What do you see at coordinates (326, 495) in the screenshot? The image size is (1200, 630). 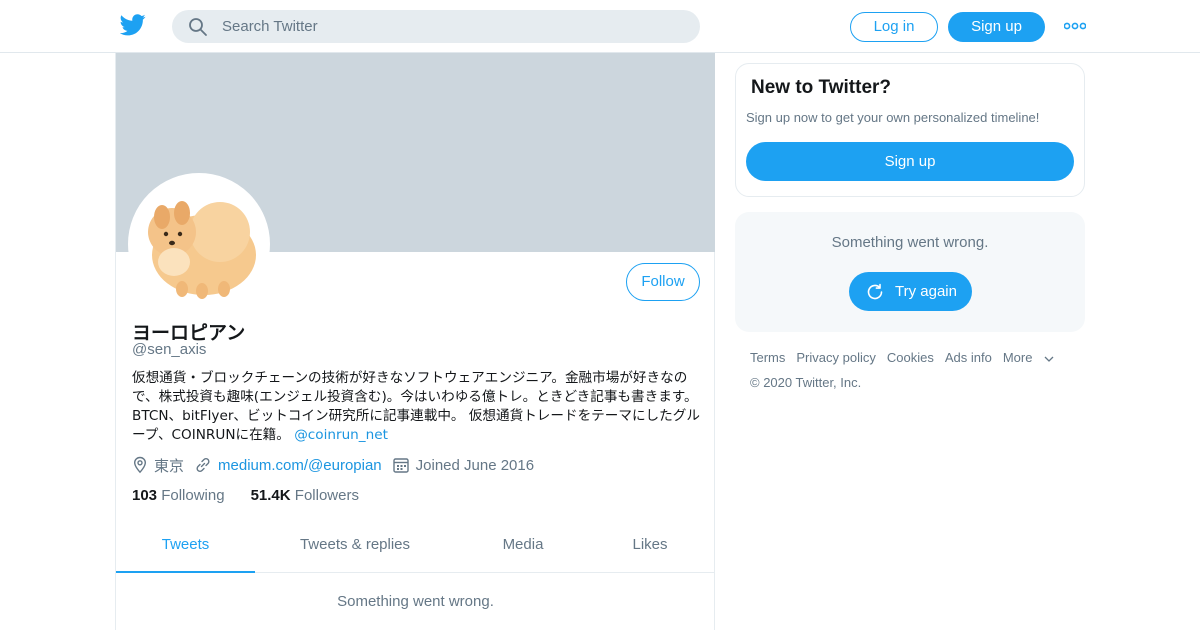 I see `followers-label: Followers` at bounding box center [326, 495].